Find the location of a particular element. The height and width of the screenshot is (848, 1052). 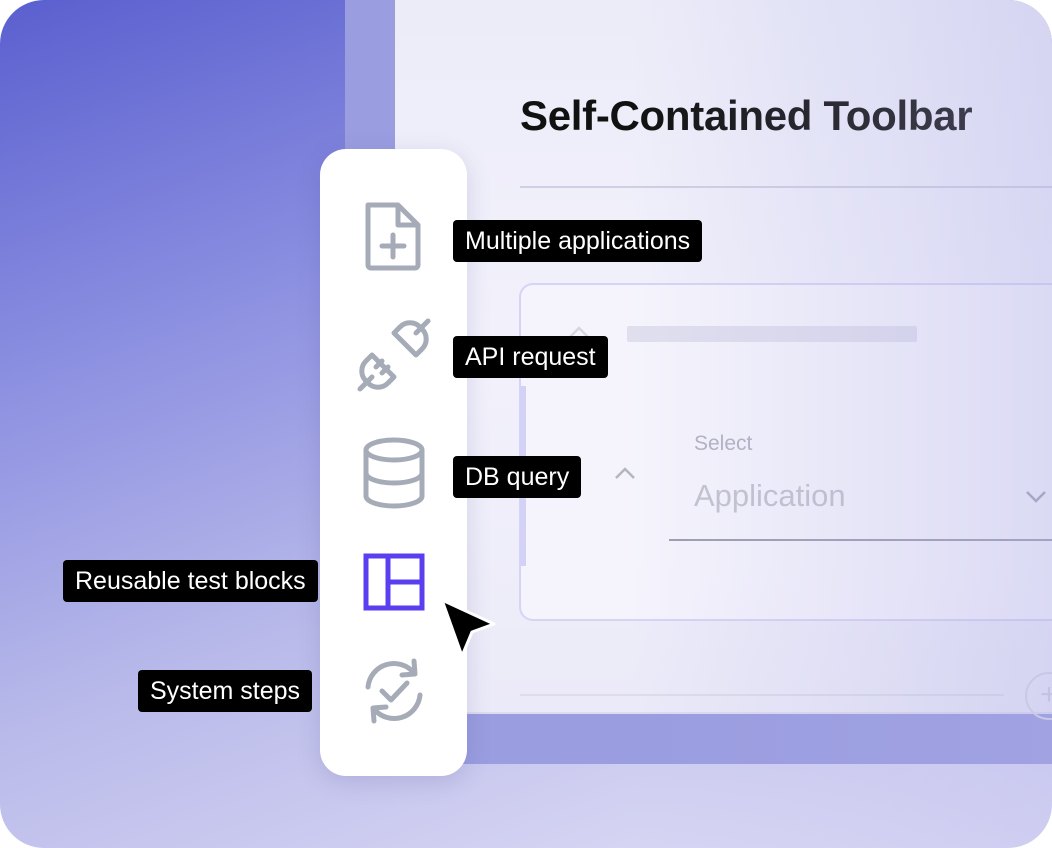

title-divider is located at coordinates (786, 187).